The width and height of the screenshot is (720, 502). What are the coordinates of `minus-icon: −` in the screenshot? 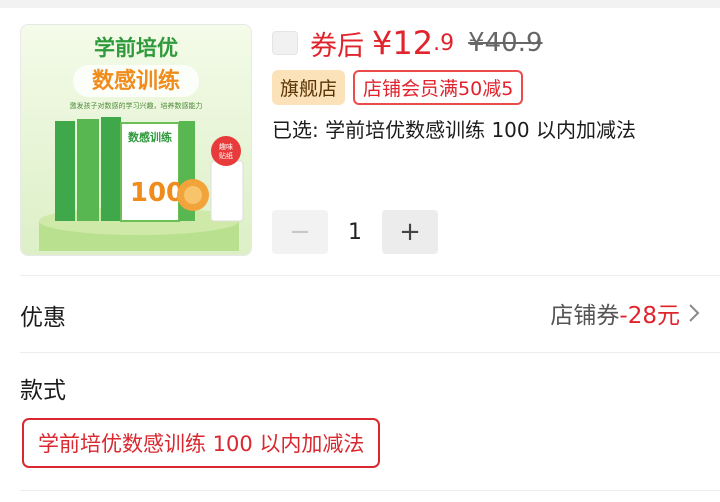 It's located at (300, 232).